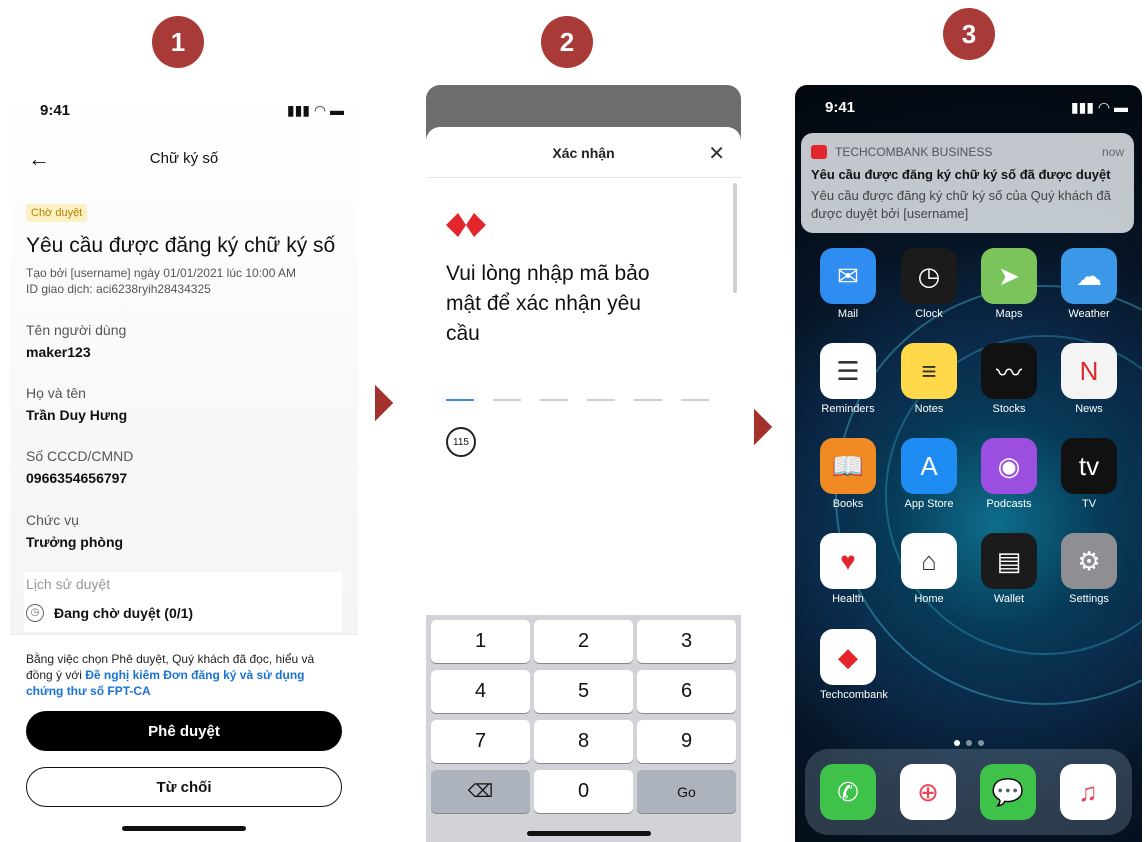 Image resolution: width=1145 pixels, height=842 pixels. Describe the element at coordinates (1089, 276) in the screenshot. I see `weather-icon: ☁` at that location.